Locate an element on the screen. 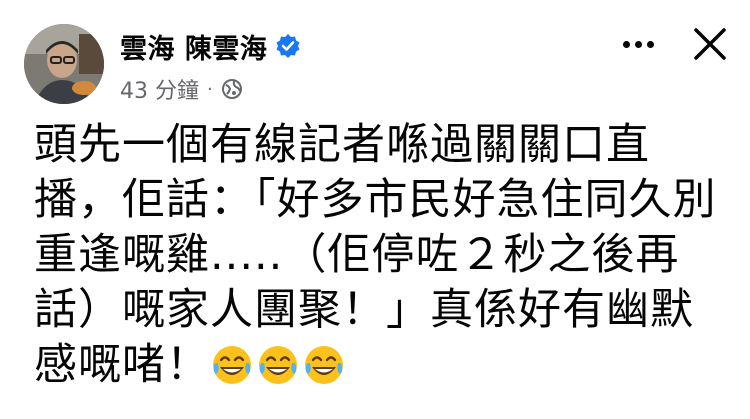 This screenshot has height=419, width=750. author-row: 雲海 陳雲海 is located at coordinates (210, 46).